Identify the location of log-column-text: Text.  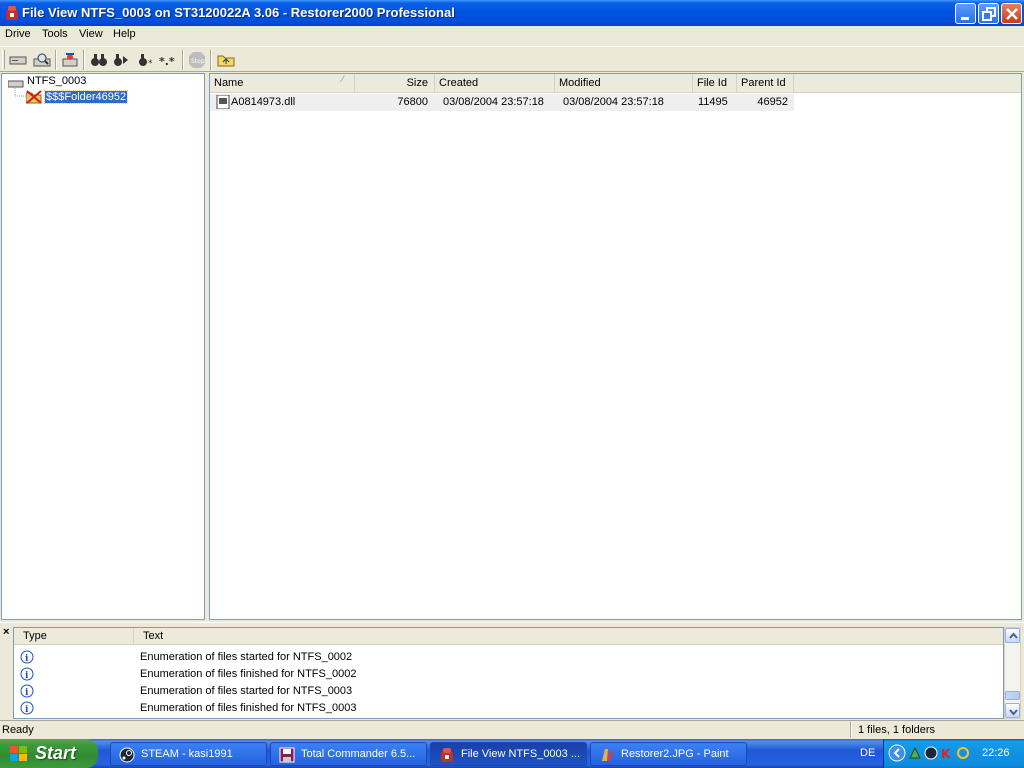
(568, 636).